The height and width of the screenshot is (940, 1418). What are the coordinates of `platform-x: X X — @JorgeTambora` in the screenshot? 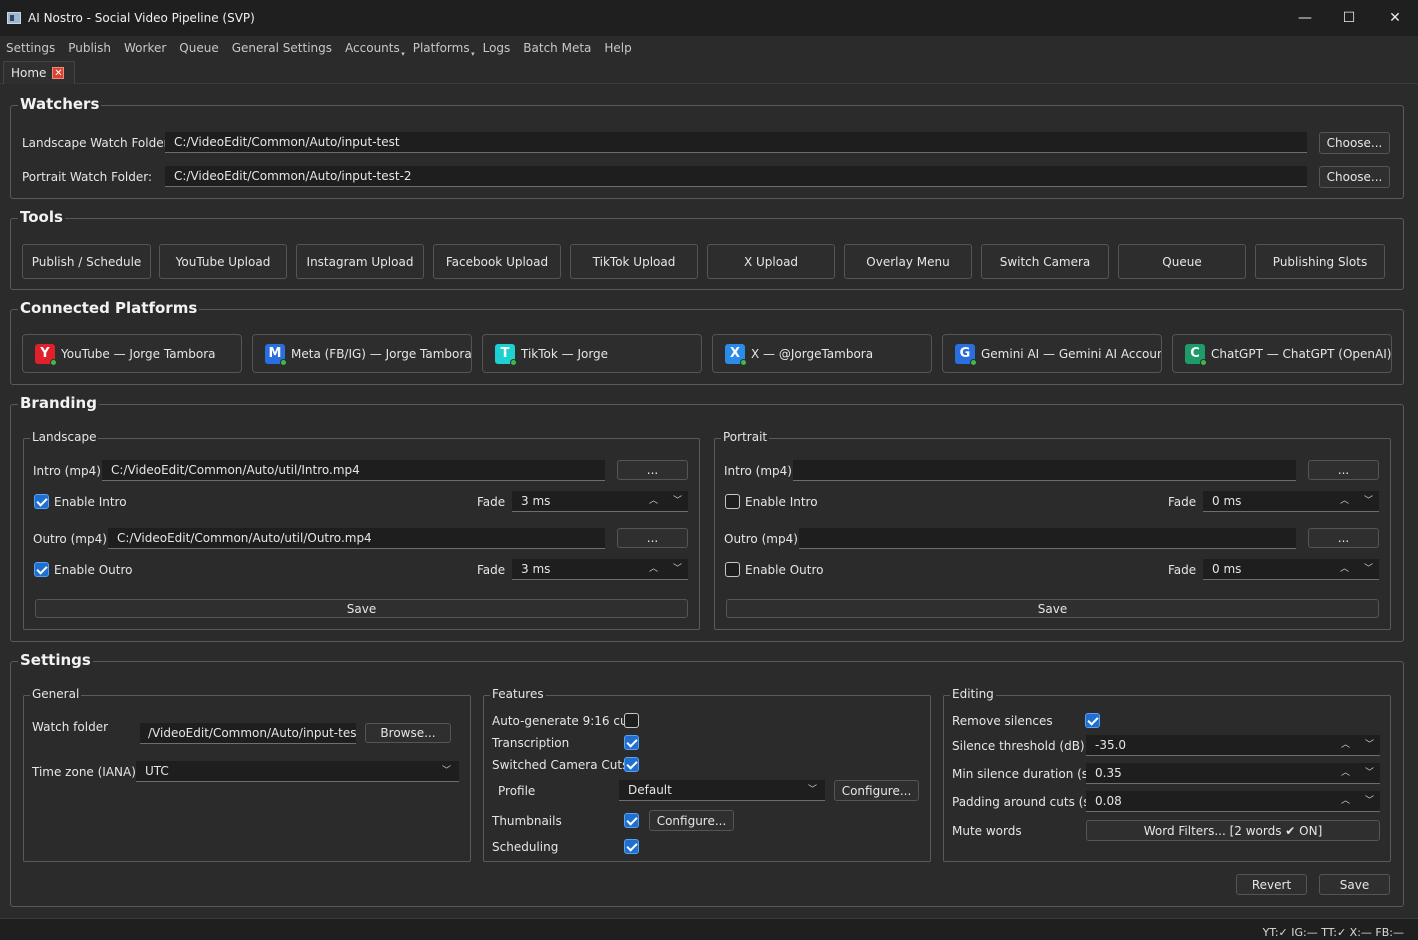 It's located at (822, 353).